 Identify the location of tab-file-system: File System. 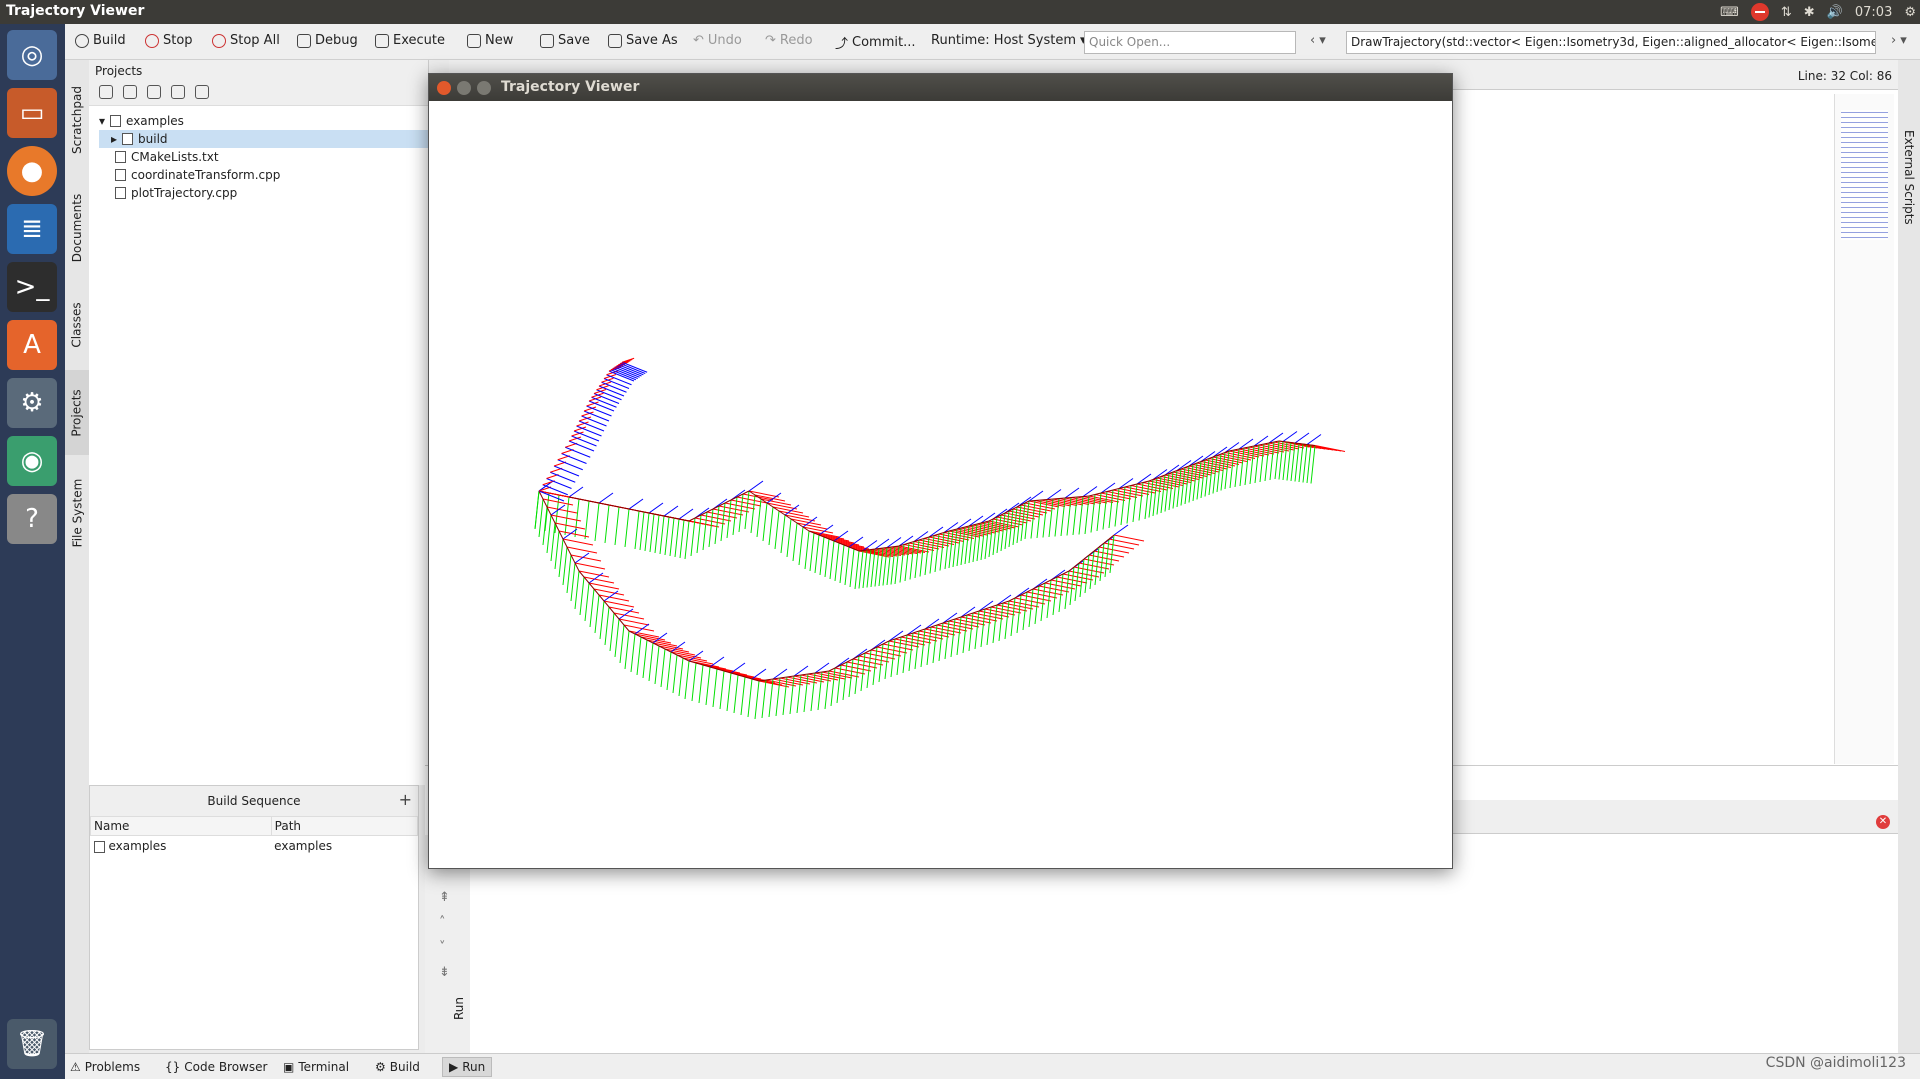
(77, 512).